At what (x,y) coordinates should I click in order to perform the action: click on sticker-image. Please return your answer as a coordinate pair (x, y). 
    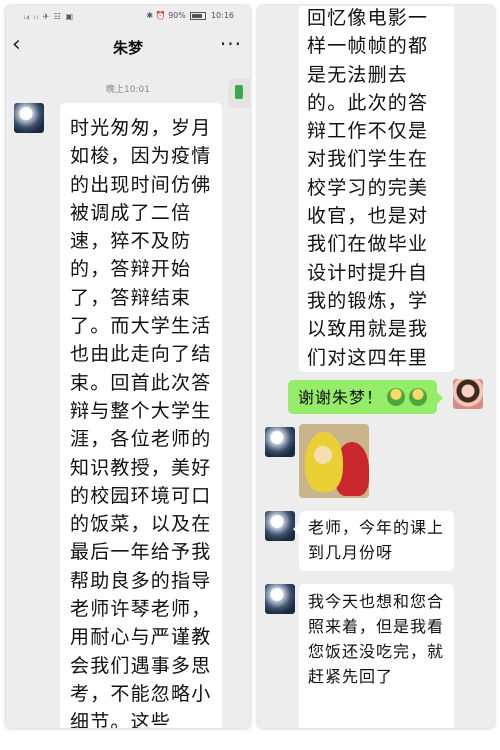
    Looking at the image, I should click on (334, 461).